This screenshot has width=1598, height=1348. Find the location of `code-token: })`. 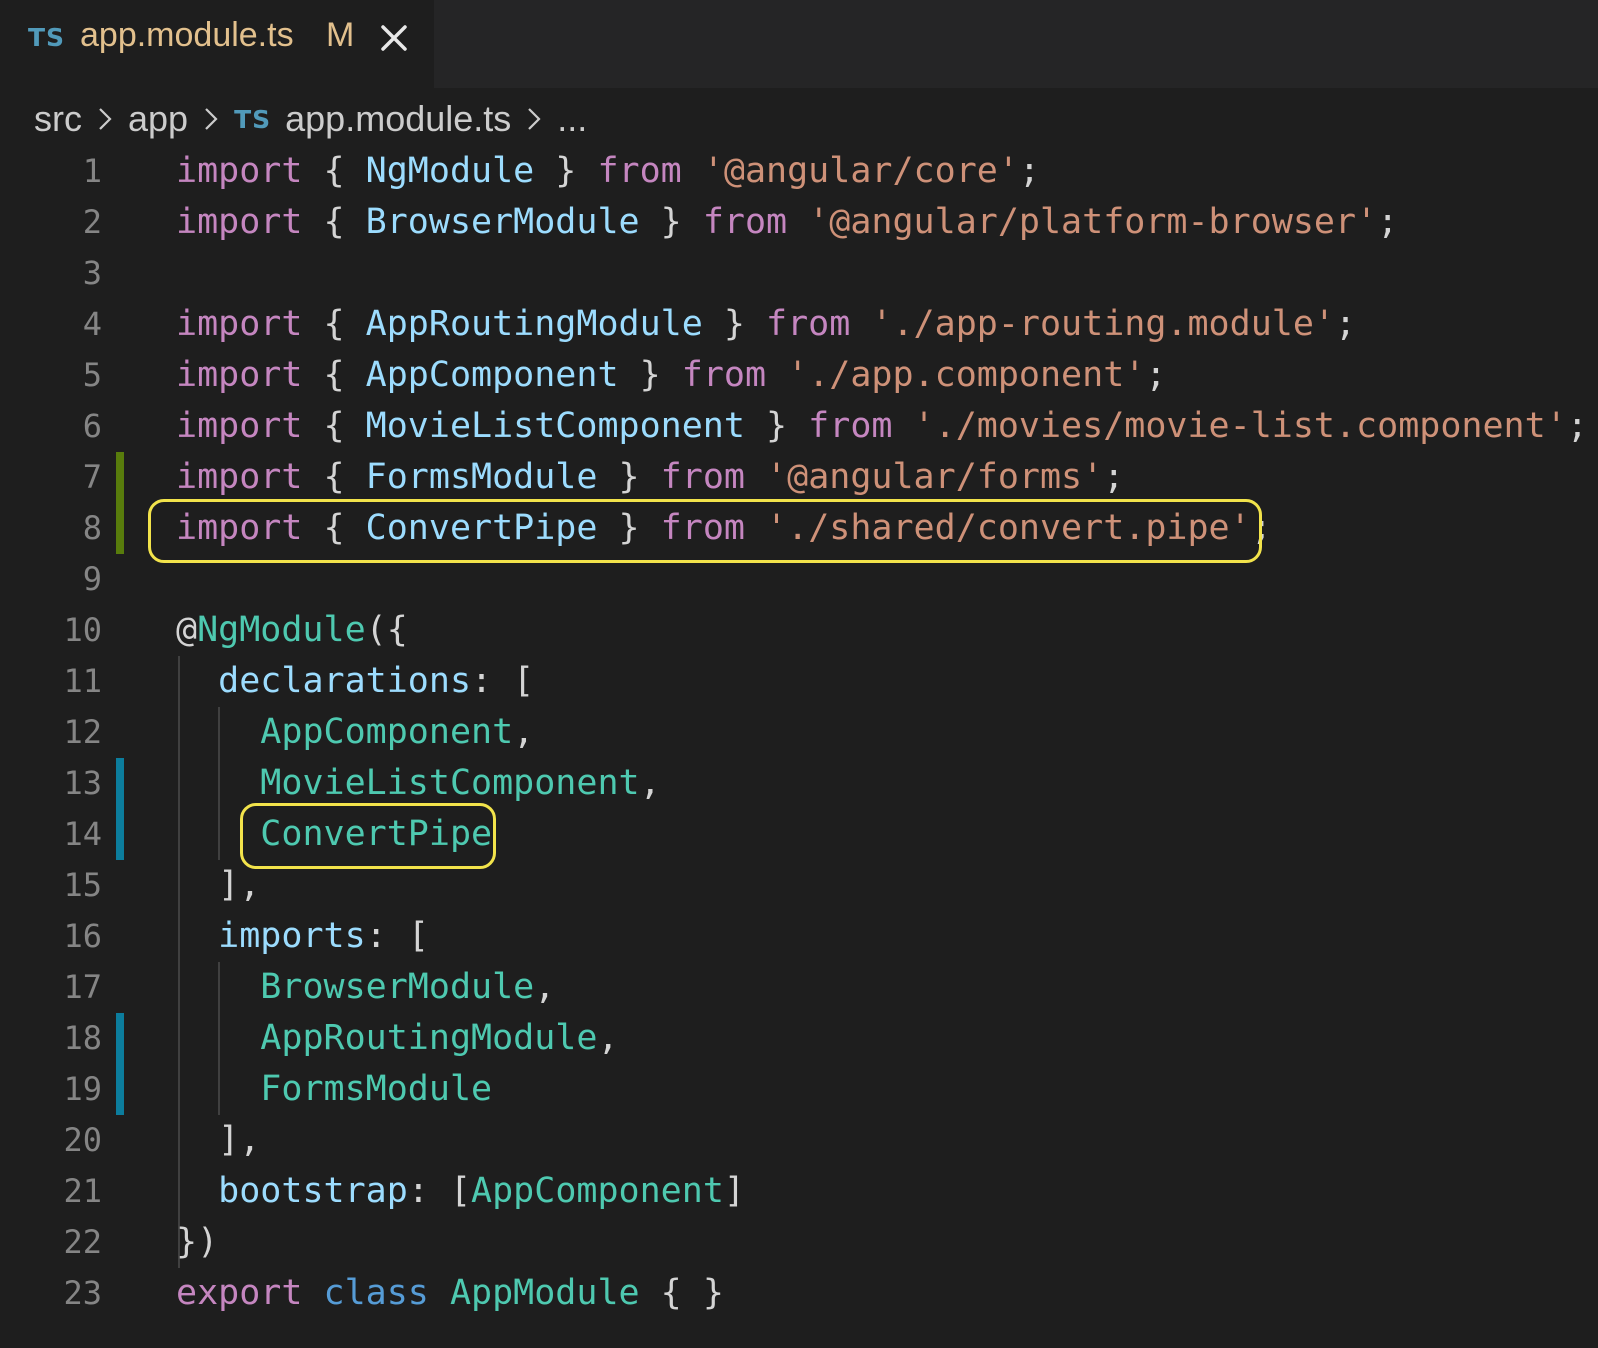

code-token: }) is located at coordinates (197, 1242).